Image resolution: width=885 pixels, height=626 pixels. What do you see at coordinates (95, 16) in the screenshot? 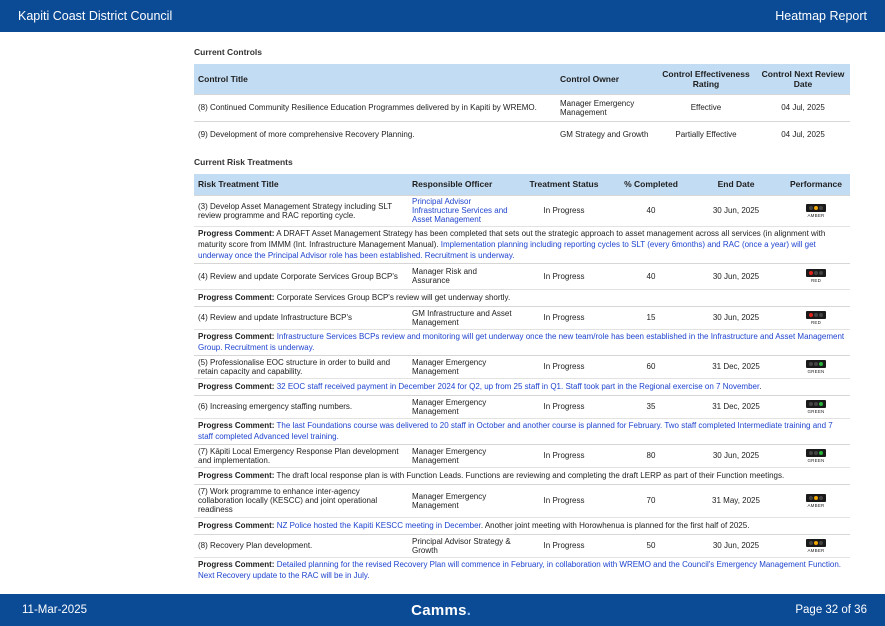
I see `org-name: Kapiti Coast District Council` at bounding box center [95, 16].